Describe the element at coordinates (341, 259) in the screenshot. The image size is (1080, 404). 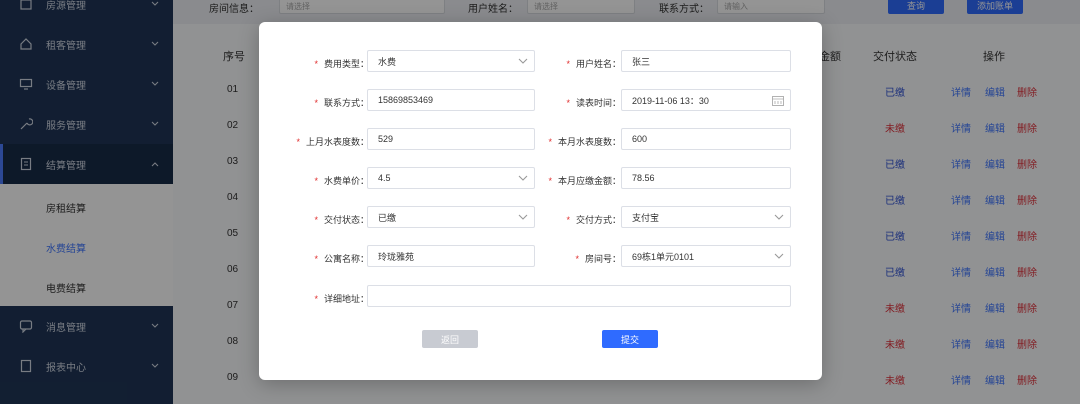
I see `apartment-label: * 公寓名称：` at that location.